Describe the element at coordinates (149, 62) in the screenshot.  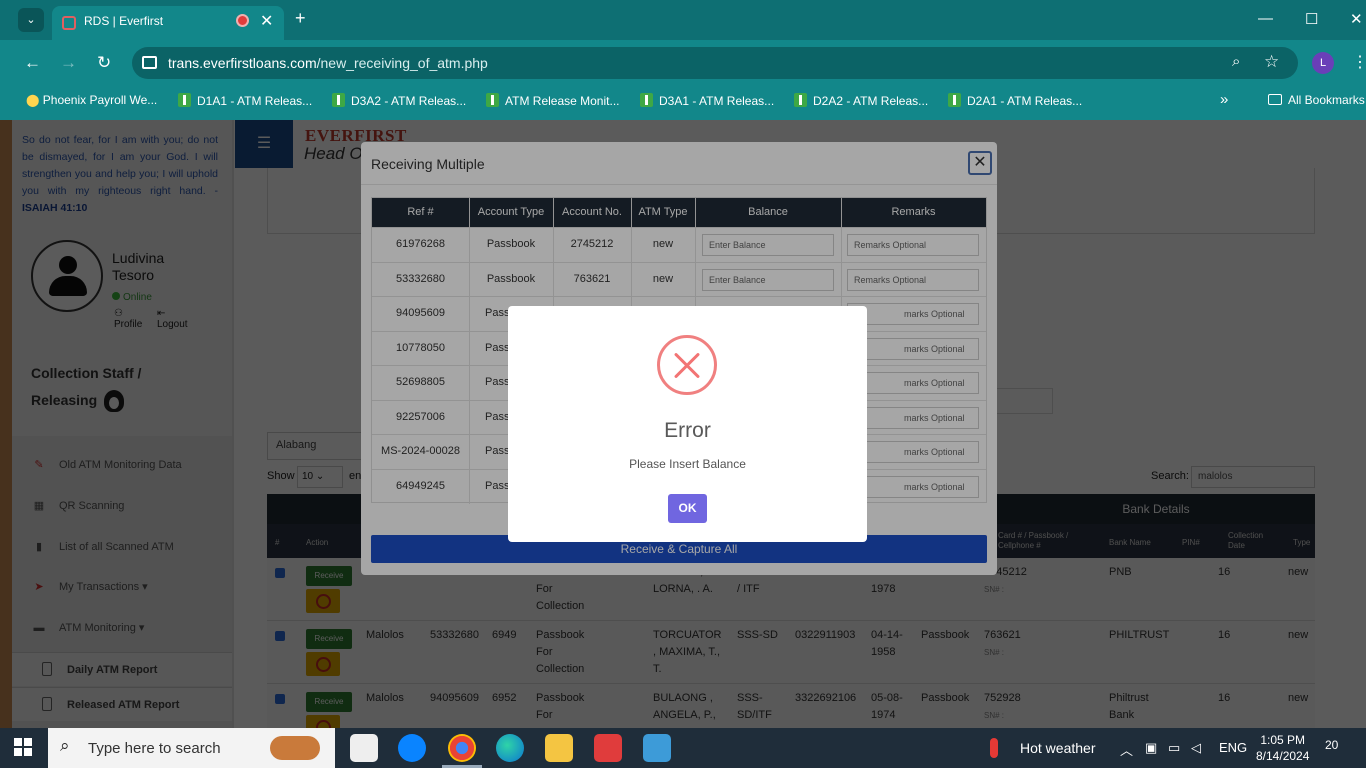
I see `site-info-icon` at that location.